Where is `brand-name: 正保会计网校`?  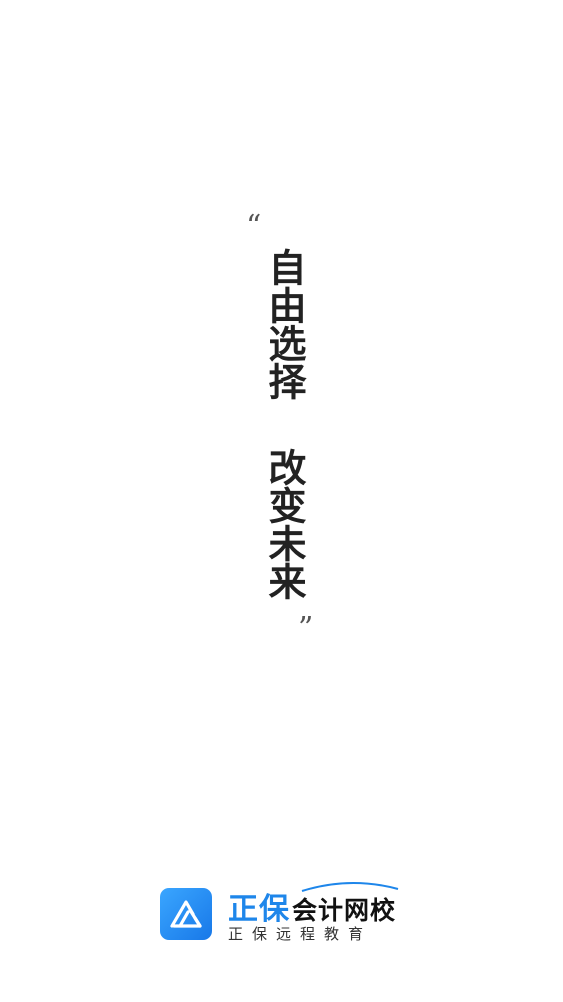
brand-name: 正保会计网校 is located at coordinates (312, 906).